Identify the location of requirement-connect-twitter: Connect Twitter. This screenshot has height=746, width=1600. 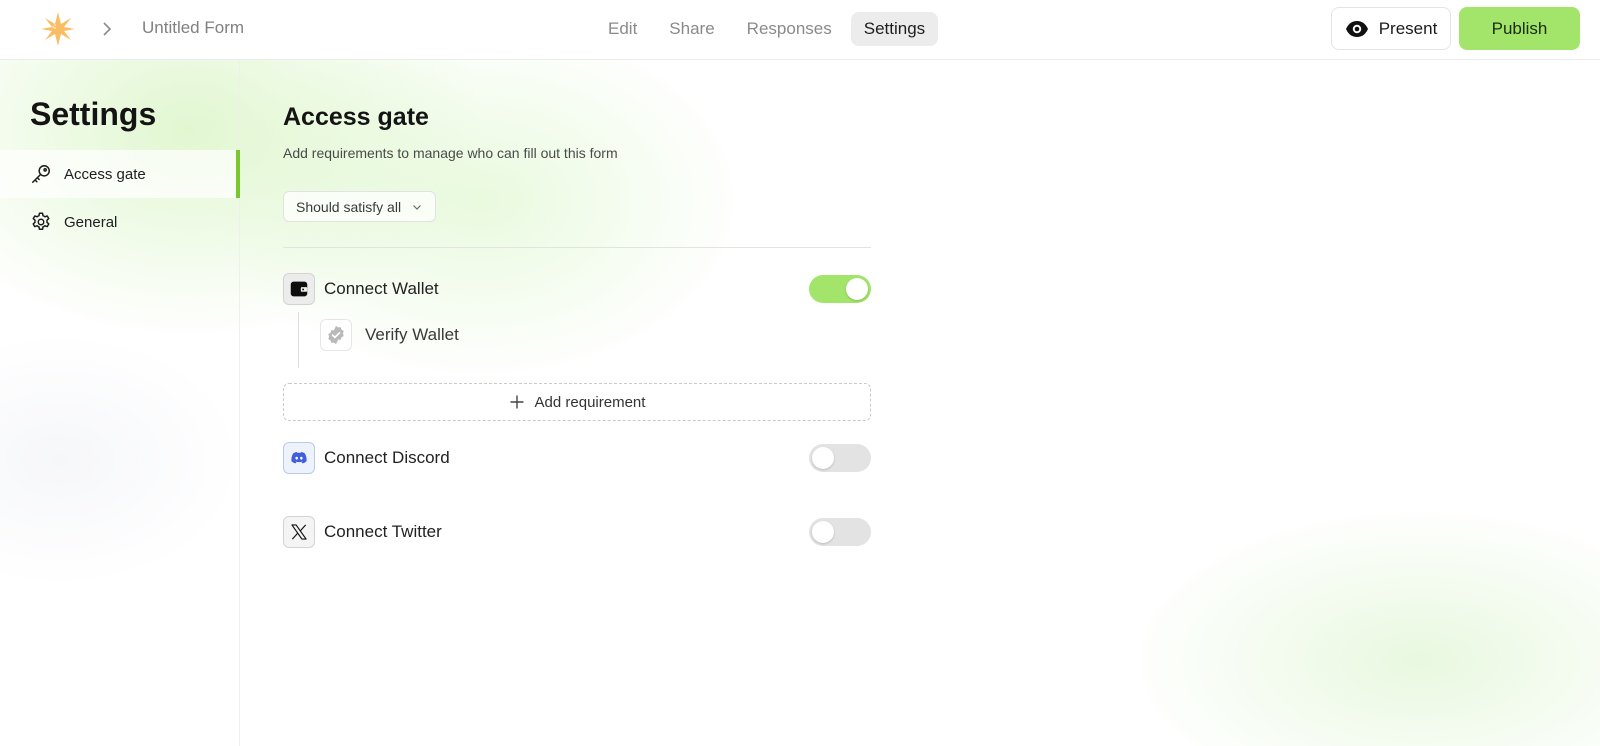
(577, 532).